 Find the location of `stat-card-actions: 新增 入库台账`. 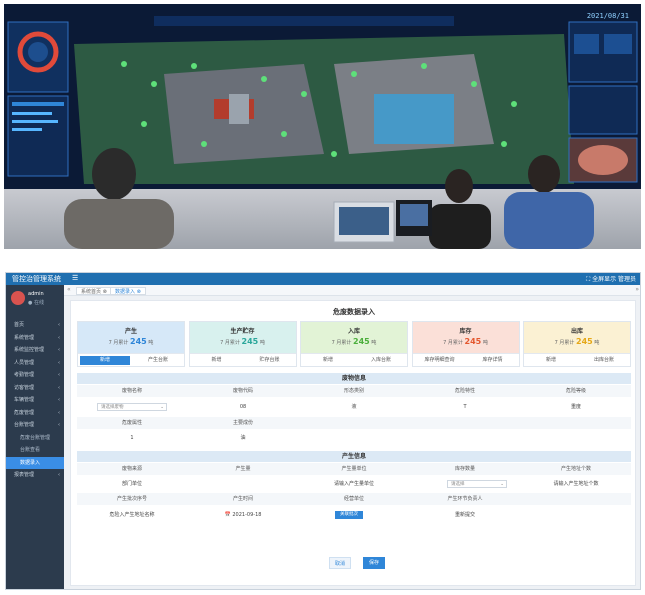

stat-card-actions: 新增 入库台账 is located at coordinates (354, 359).